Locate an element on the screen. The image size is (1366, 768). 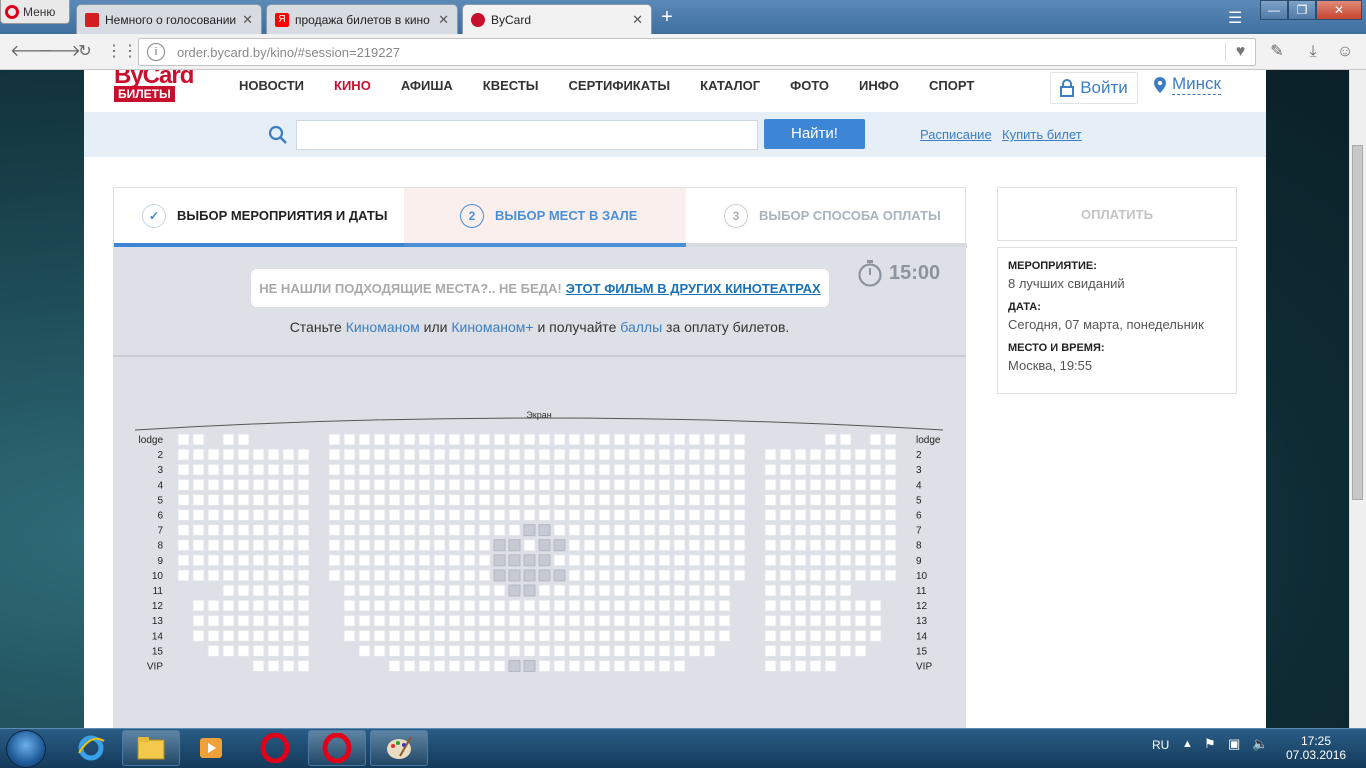
back-icon: 🡐 is located at coordinates (31, 52).